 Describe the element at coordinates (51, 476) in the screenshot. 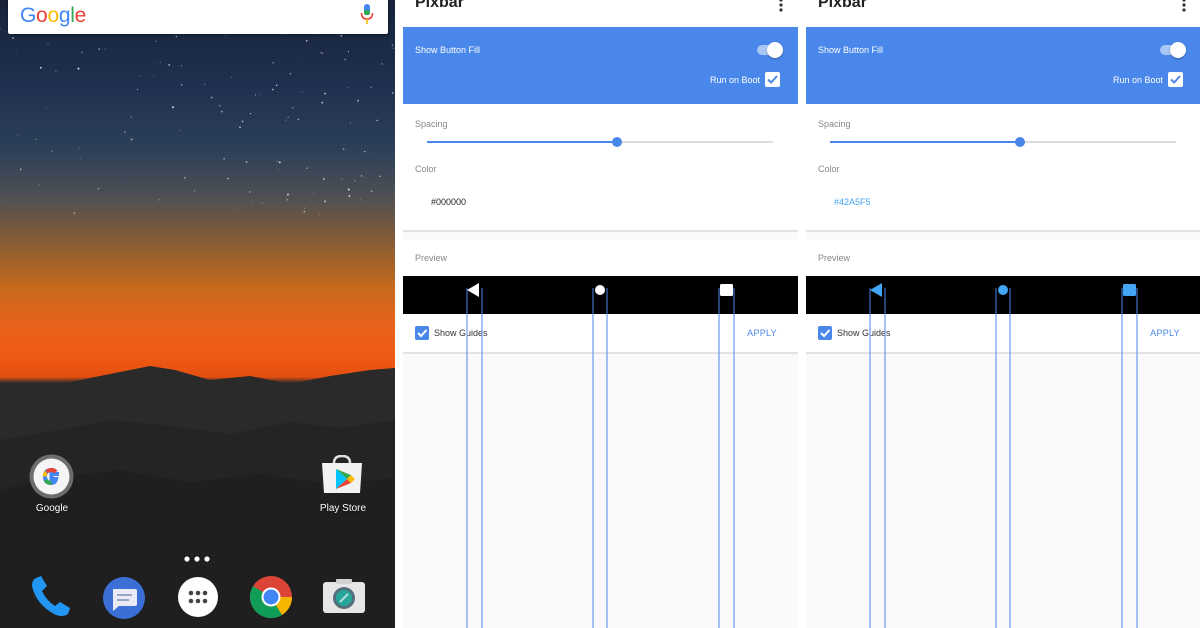

I see `google-app-icon` at that location.